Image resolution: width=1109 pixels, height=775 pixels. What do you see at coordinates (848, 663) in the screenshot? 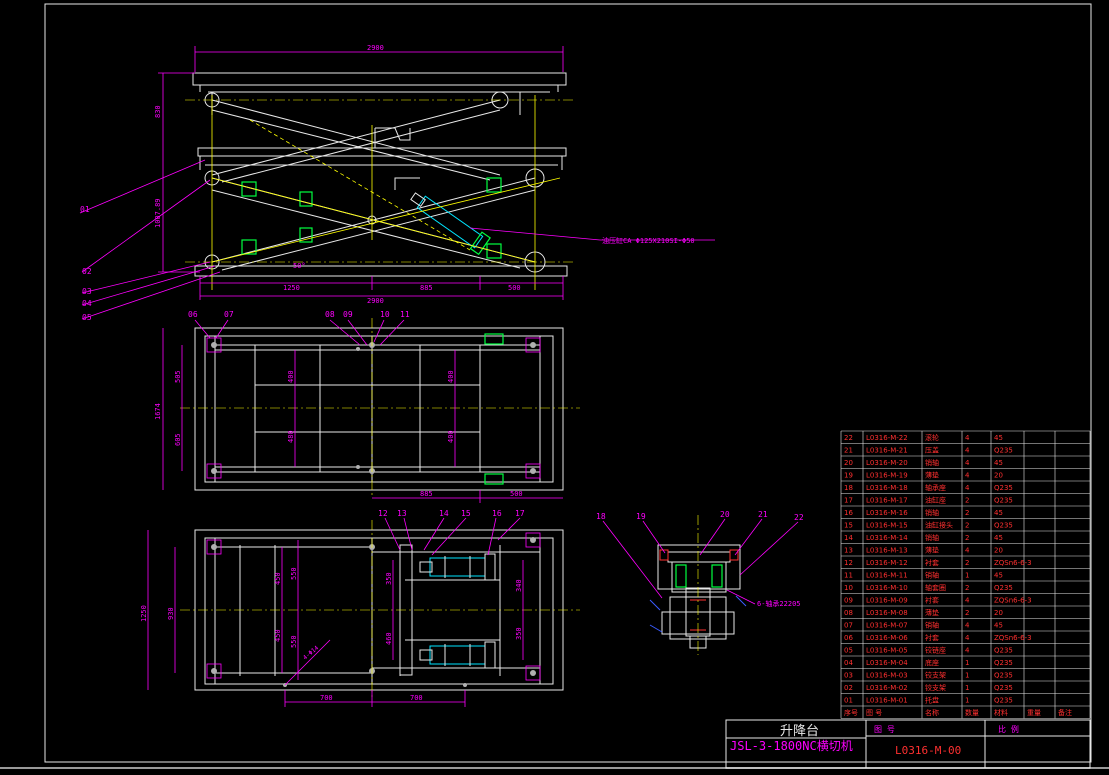
I see `bom-cell: 04` at bounding box center [848, 663].